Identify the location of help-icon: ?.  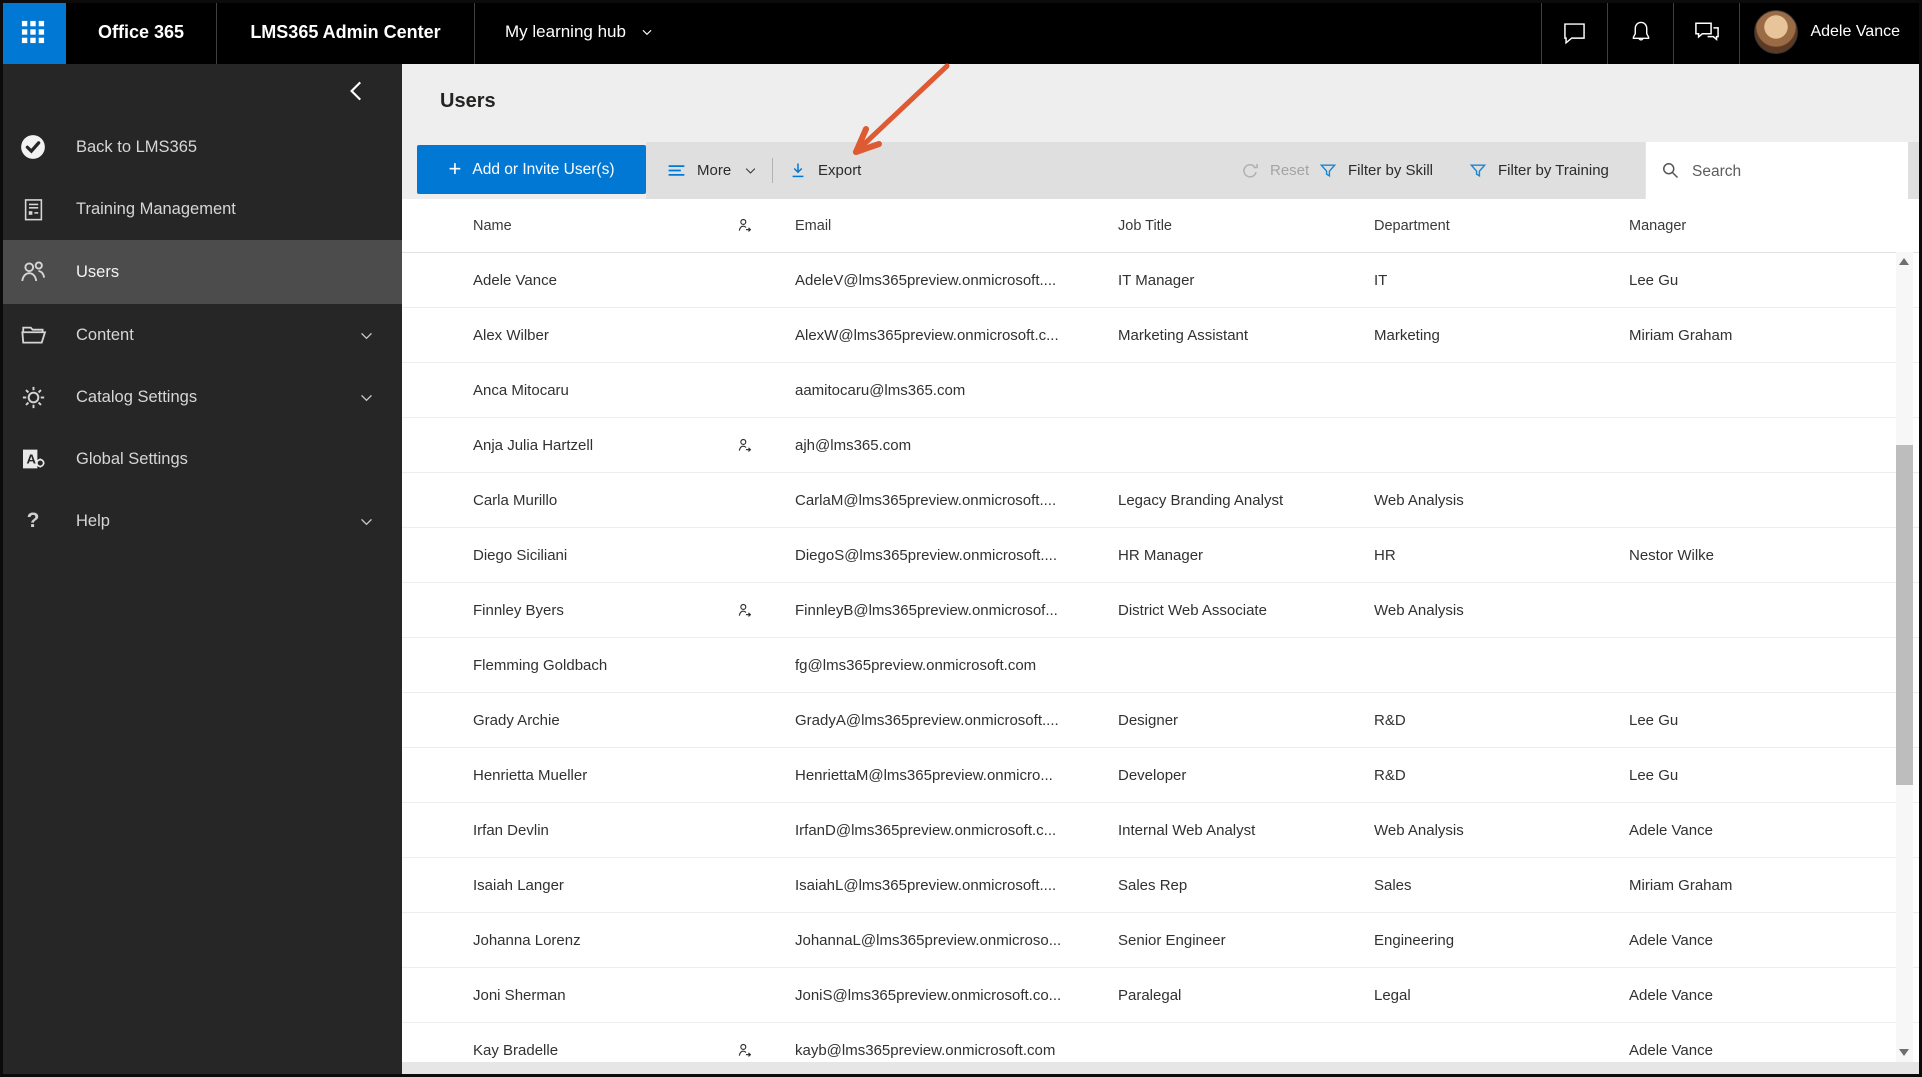
(33, 520).